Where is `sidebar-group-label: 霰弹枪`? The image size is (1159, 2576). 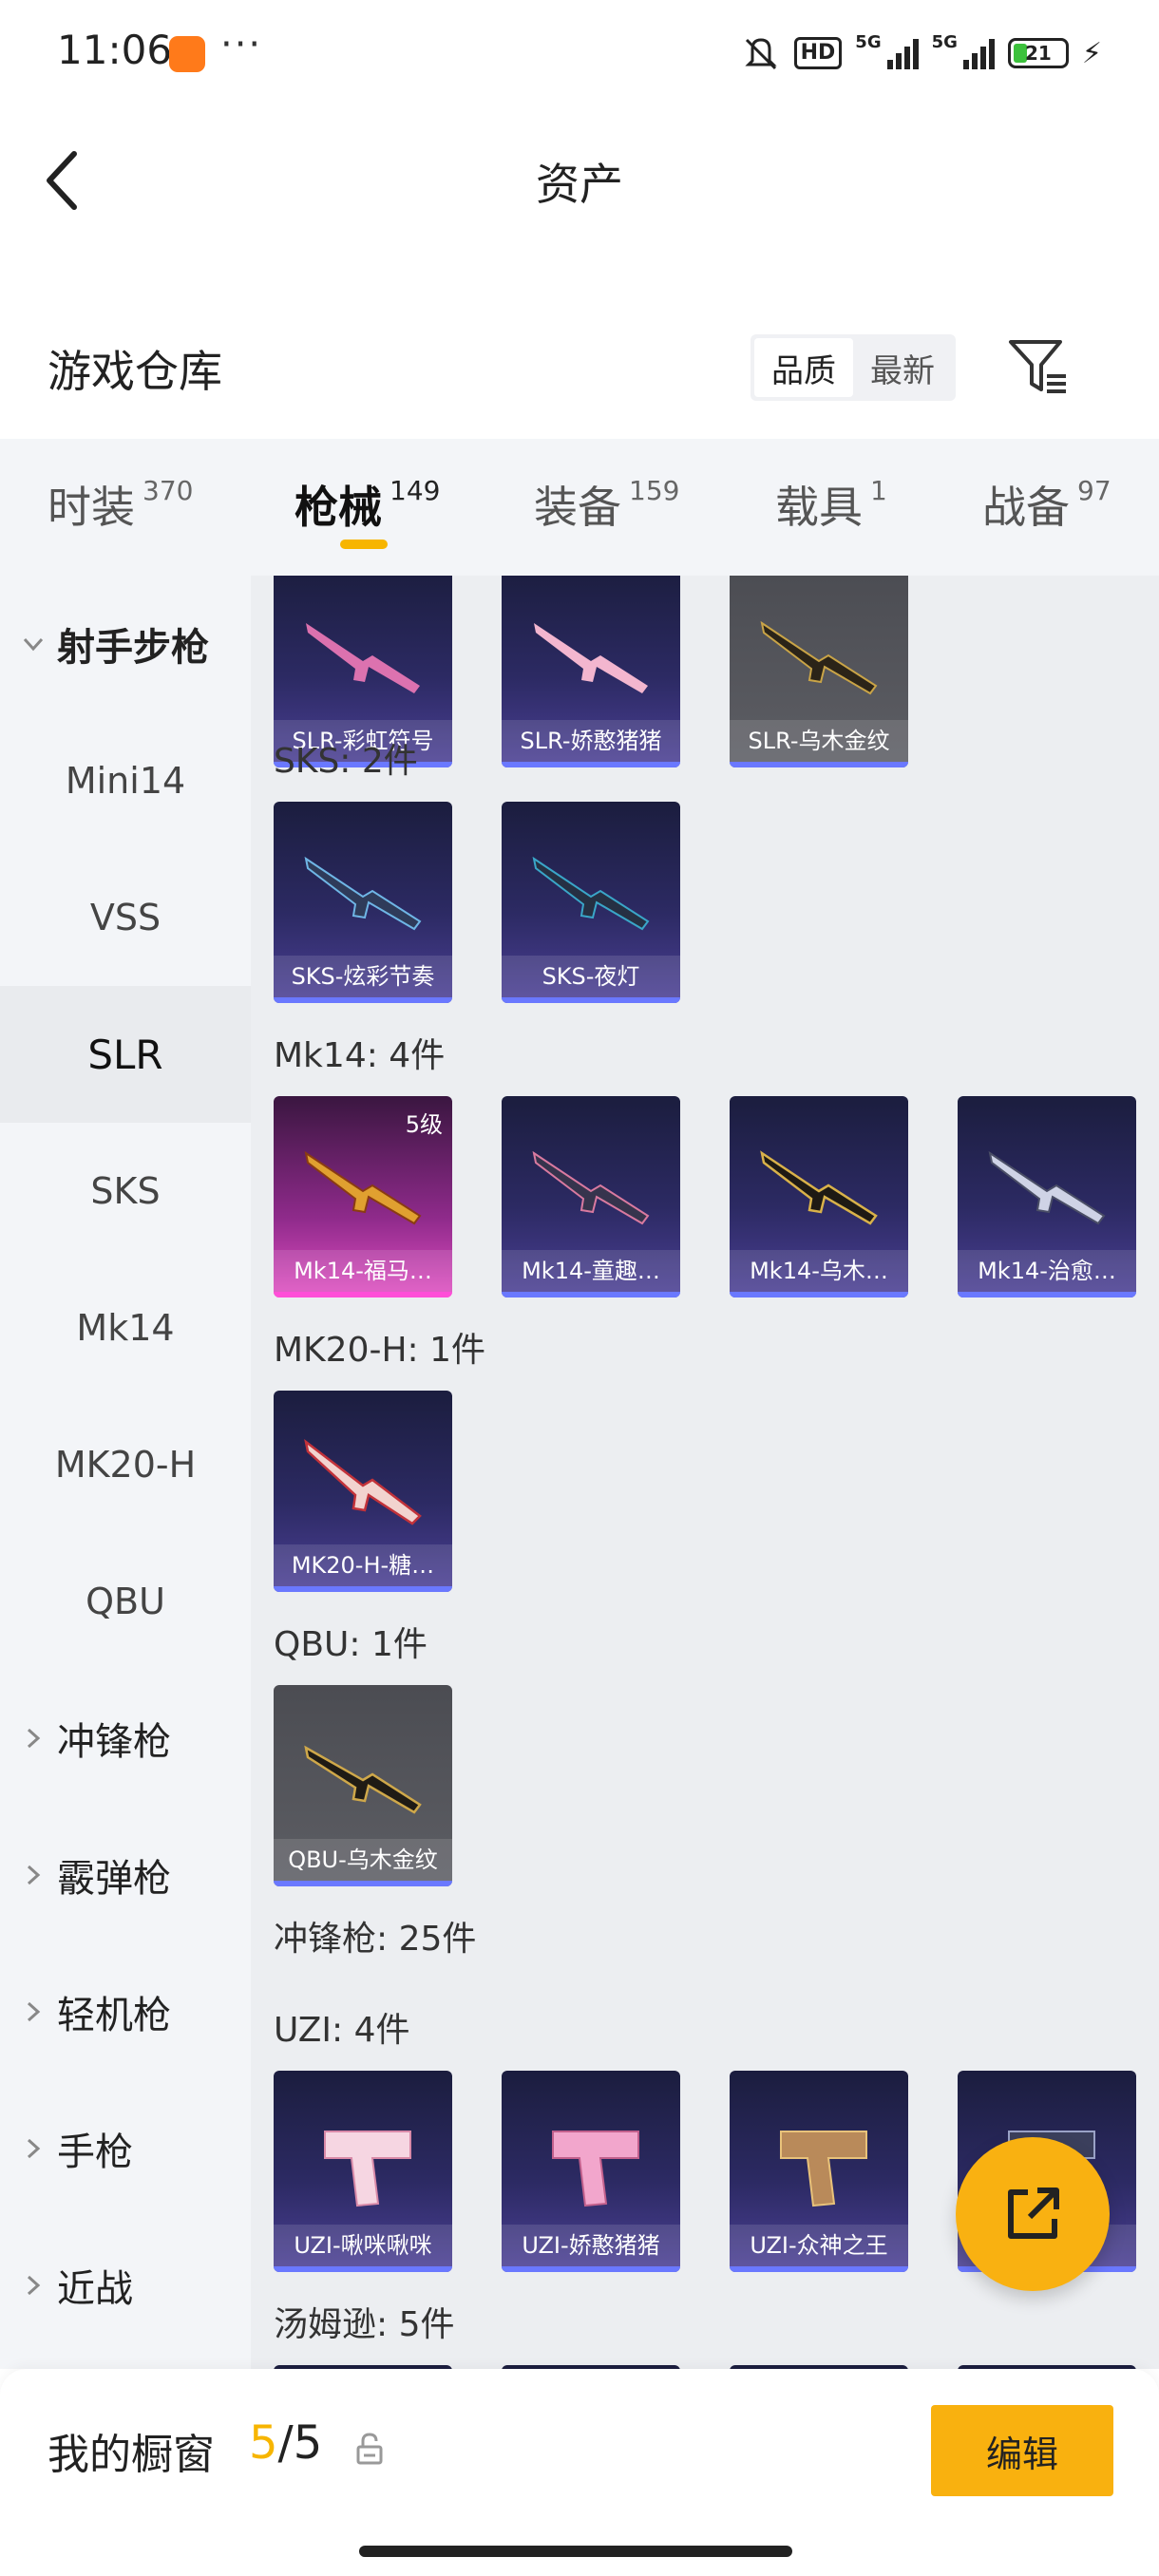 sidebar-group-label: 霰弹枪 is located at coordinates (114, 1879).